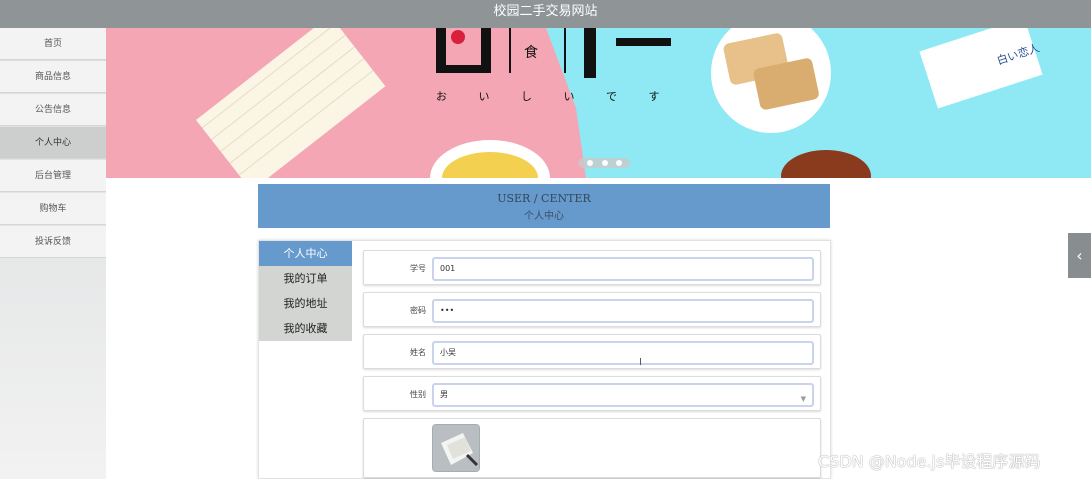  What do you see at coordinates (544, 216) in the screenshot?
I see `user-center-title-zh: 个人中心` at bounding box center [544, 216].